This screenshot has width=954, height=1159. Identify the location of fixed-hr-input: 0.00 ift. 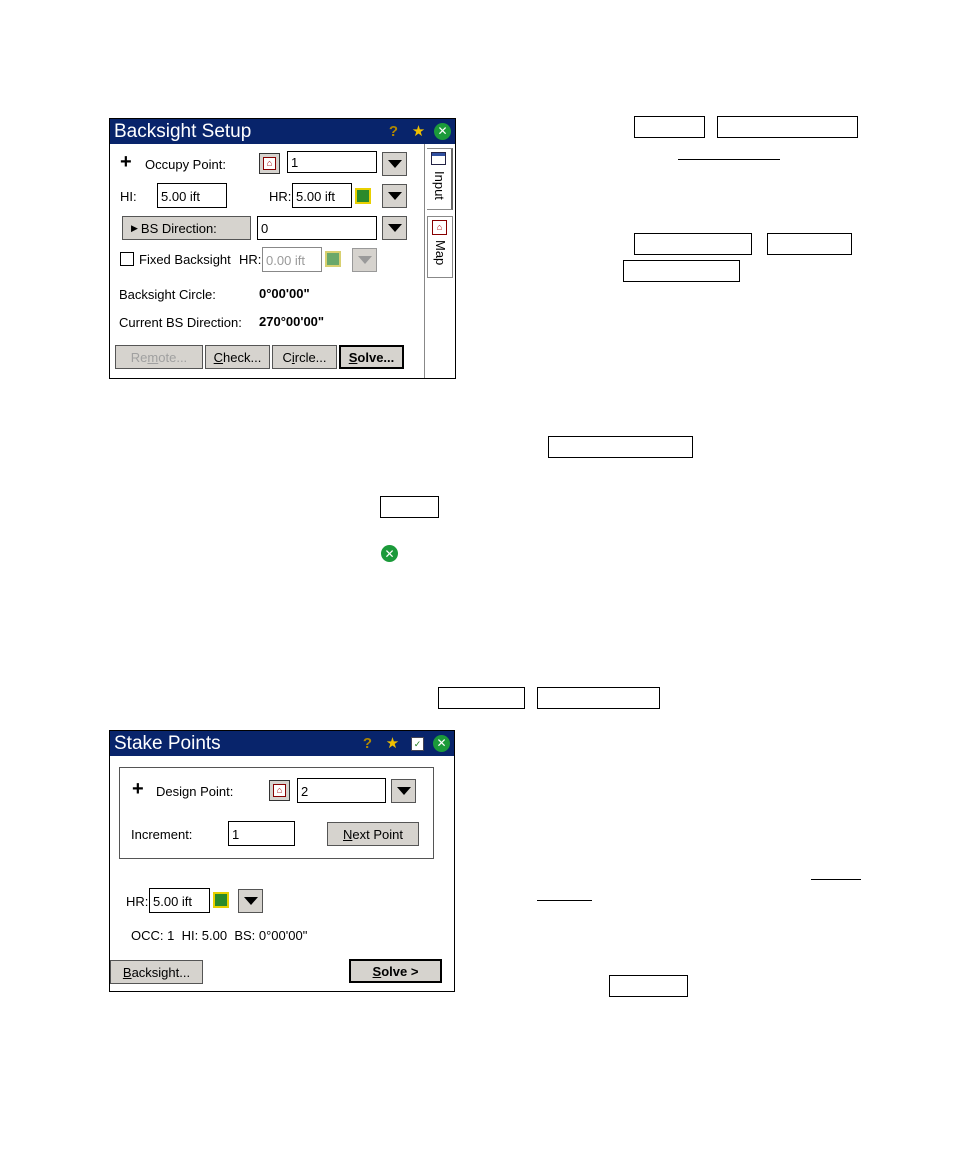
(292, 259).